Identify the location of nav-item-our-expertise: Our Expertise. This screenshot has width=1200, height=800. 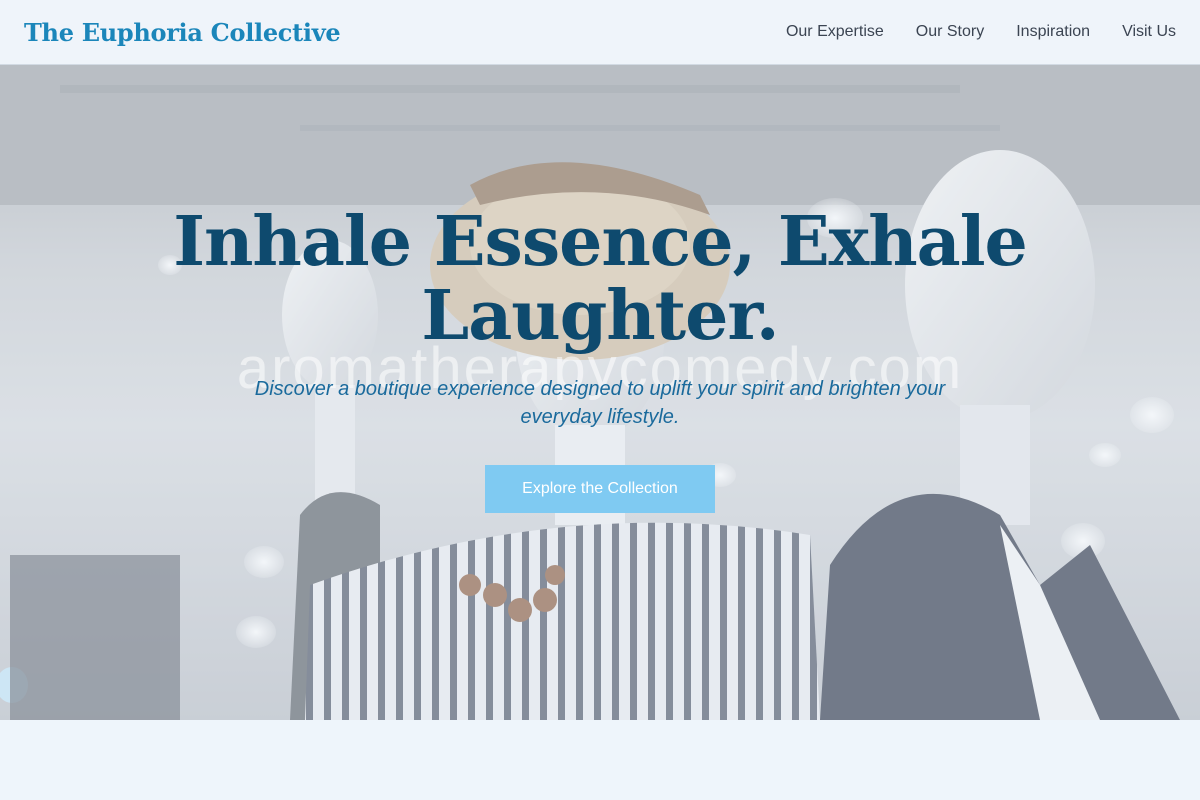
(835, 32).